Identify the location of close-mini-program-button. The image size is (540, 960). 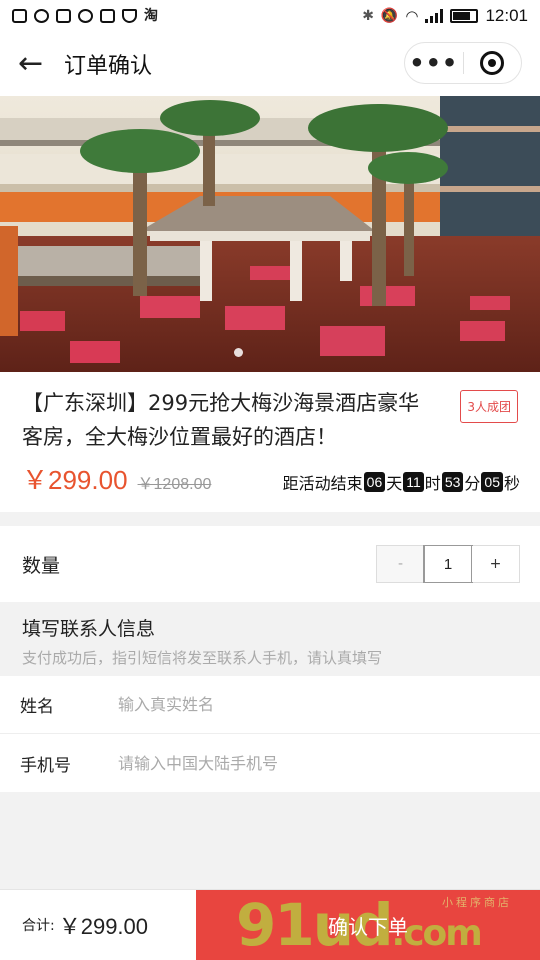
(493, 63).